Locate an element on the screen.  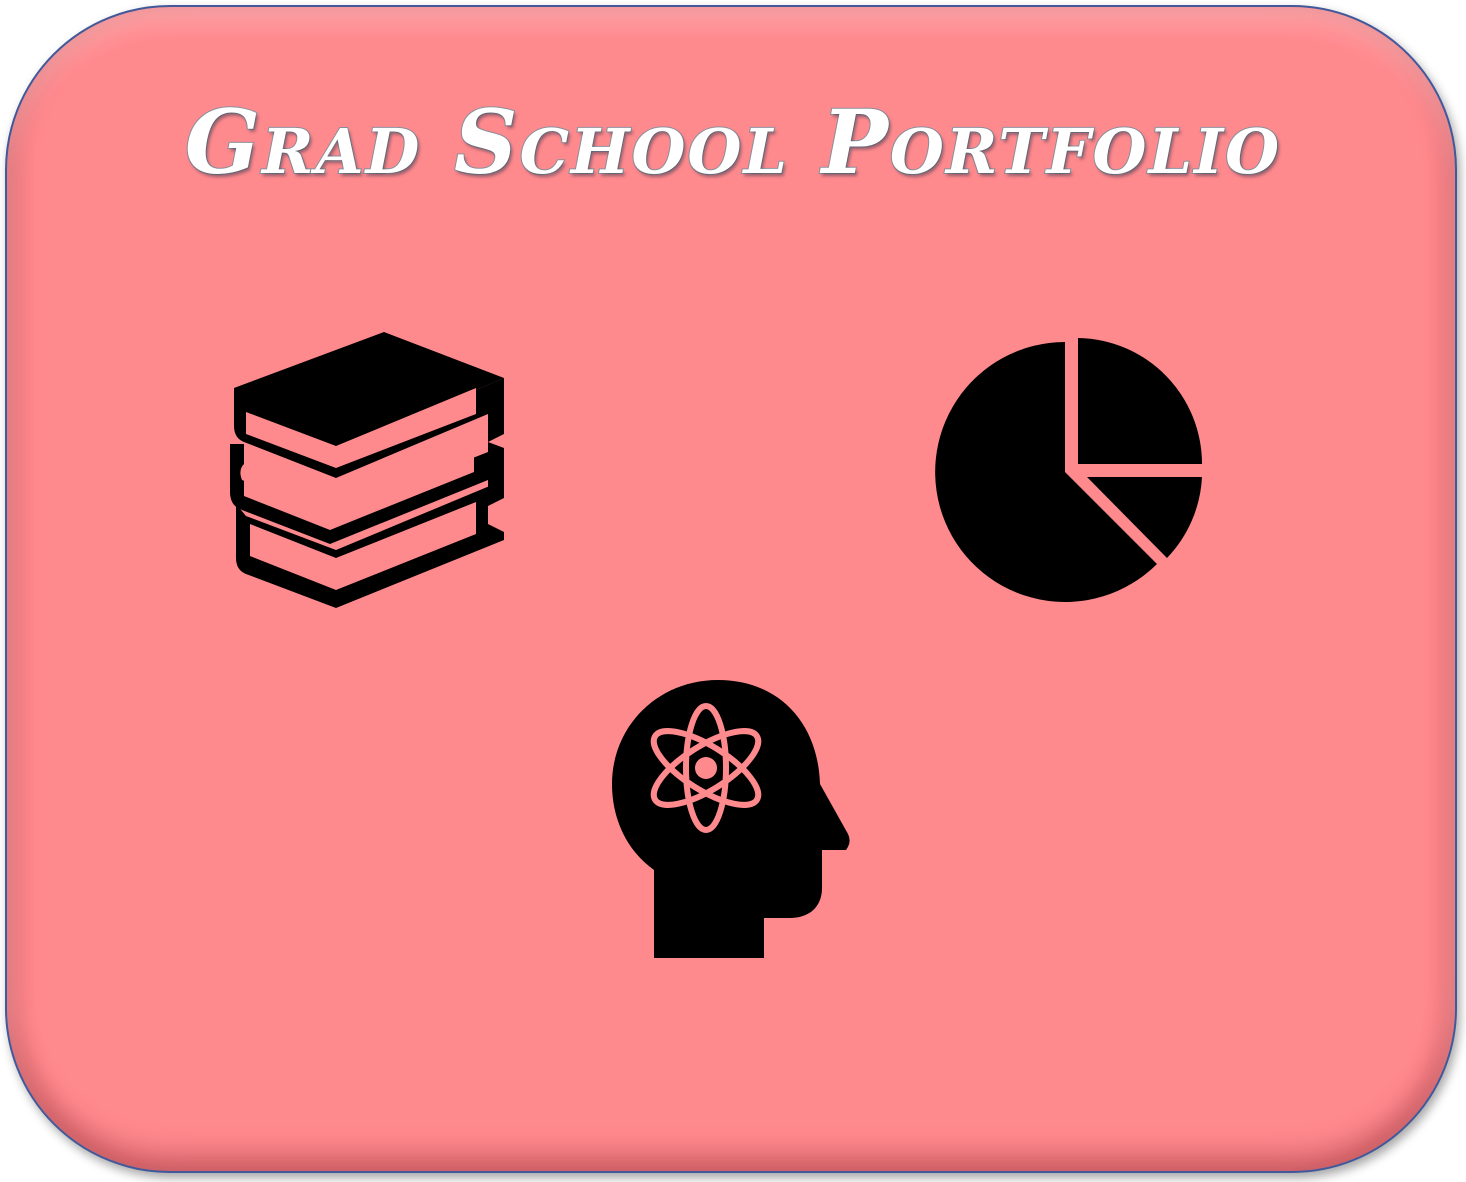
pie-chart-icon is located at coordinates (1068, 470).